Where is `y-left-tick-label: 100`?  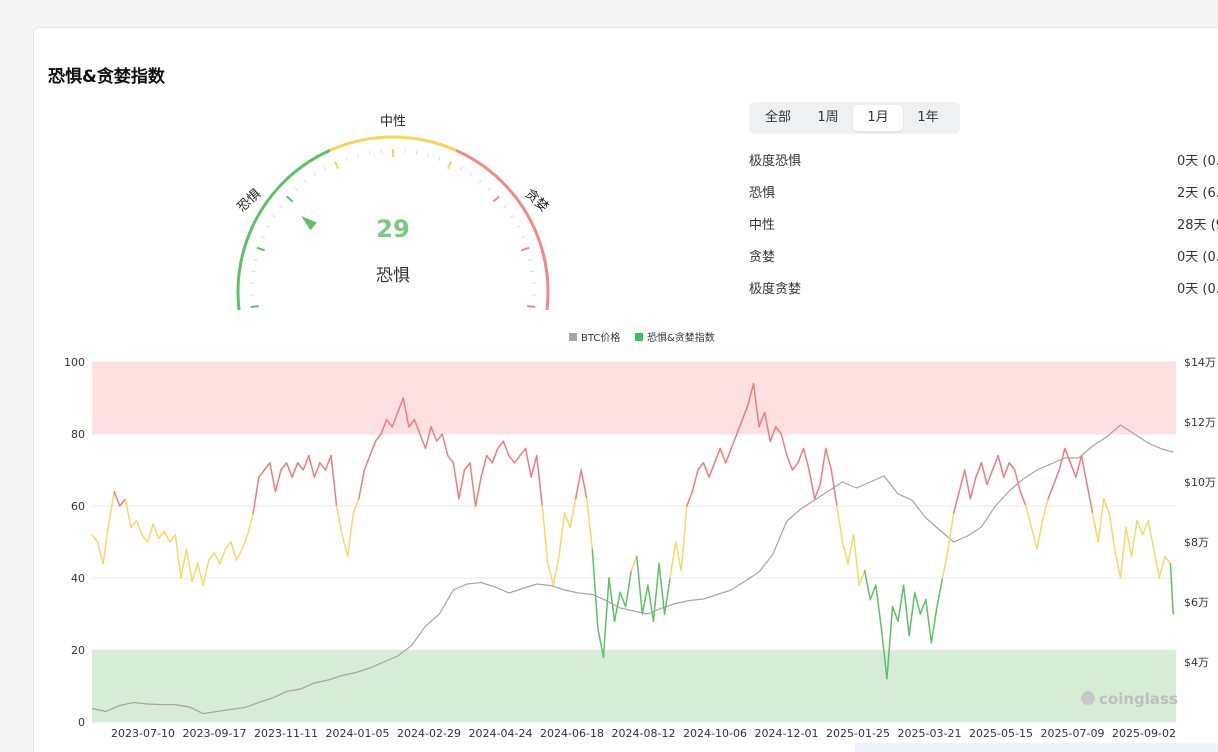 y-left-tick-label: 100 is located at coordinates (74, 362).